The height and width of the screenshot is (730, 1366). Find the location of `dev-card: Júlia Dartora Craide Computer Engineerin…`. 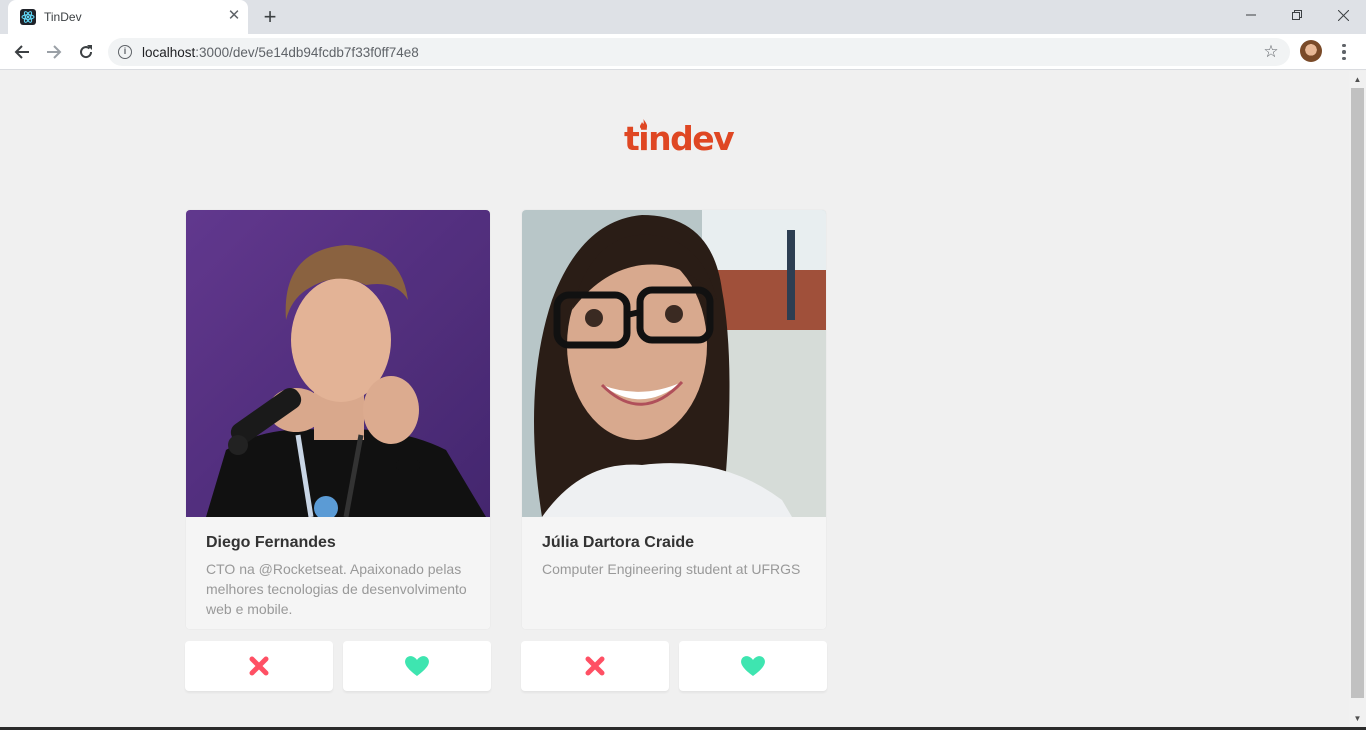

dev-card: Júlia Dartora Craide Computer Engineerin… is located at coordinates (674, 419).